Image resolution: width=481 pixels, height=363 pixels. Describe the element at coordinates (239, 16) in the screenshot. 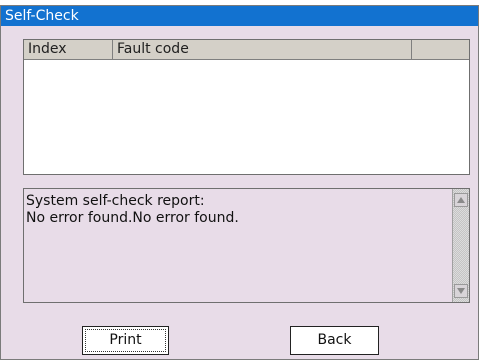

I see `title-bar: Self-Check` at that location.